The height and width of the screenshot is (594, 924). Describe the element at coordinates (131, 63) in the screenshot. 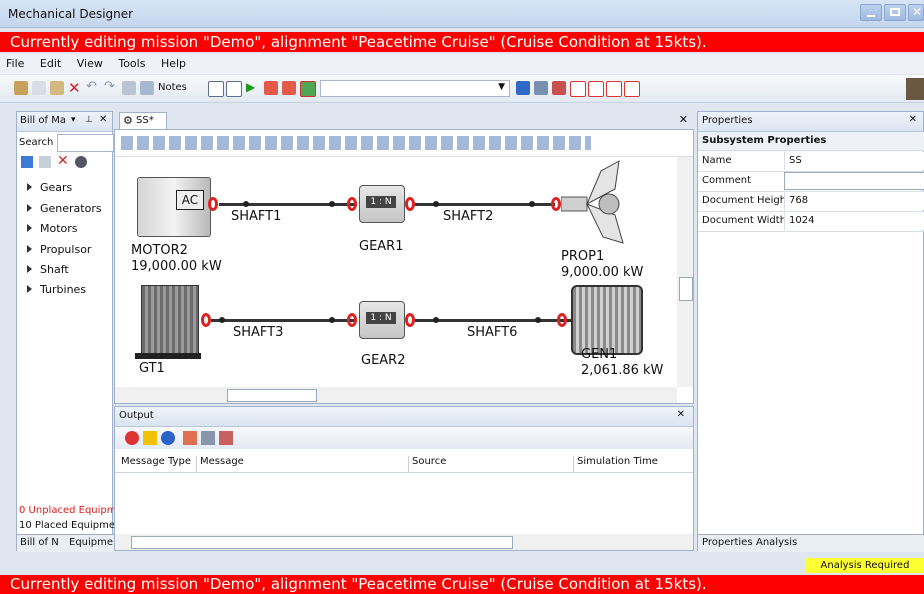

I see `menu-tools: Tools` at that location.